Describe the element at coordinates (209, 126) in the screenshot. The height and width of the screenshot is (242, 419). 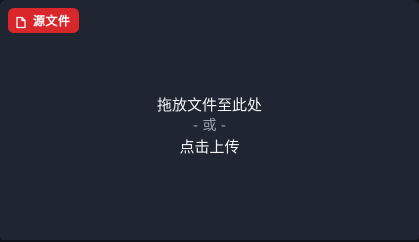
I see `or-separator: - 或 -` at that location.